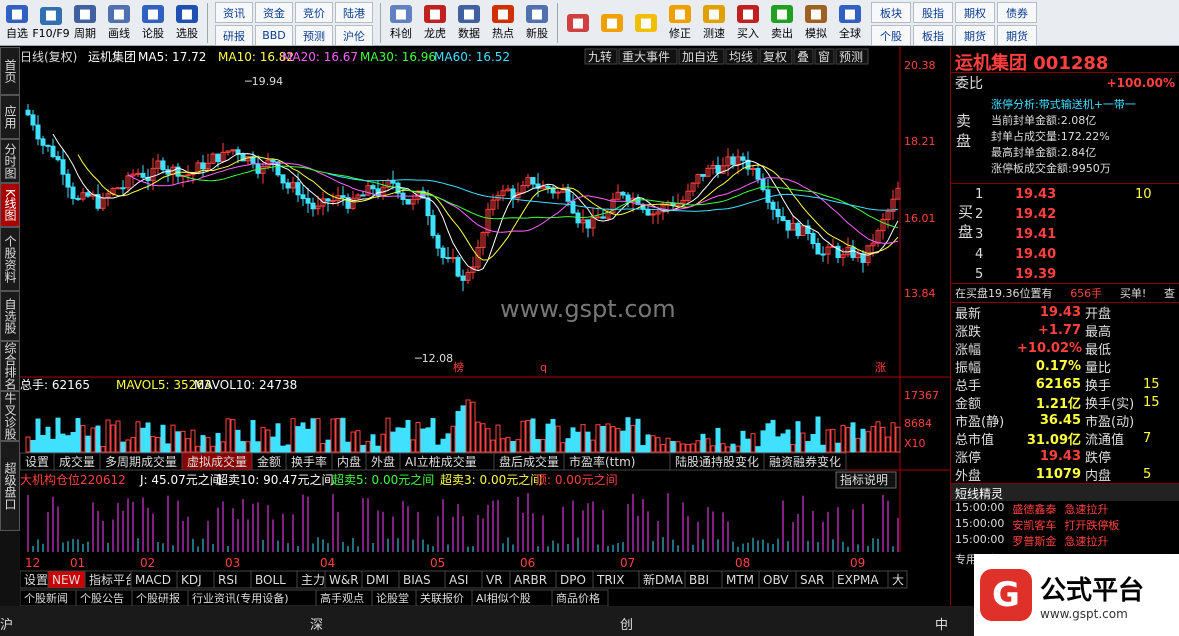  I want to click on dxjx-title: 短线精灵, so click(1065, 492).